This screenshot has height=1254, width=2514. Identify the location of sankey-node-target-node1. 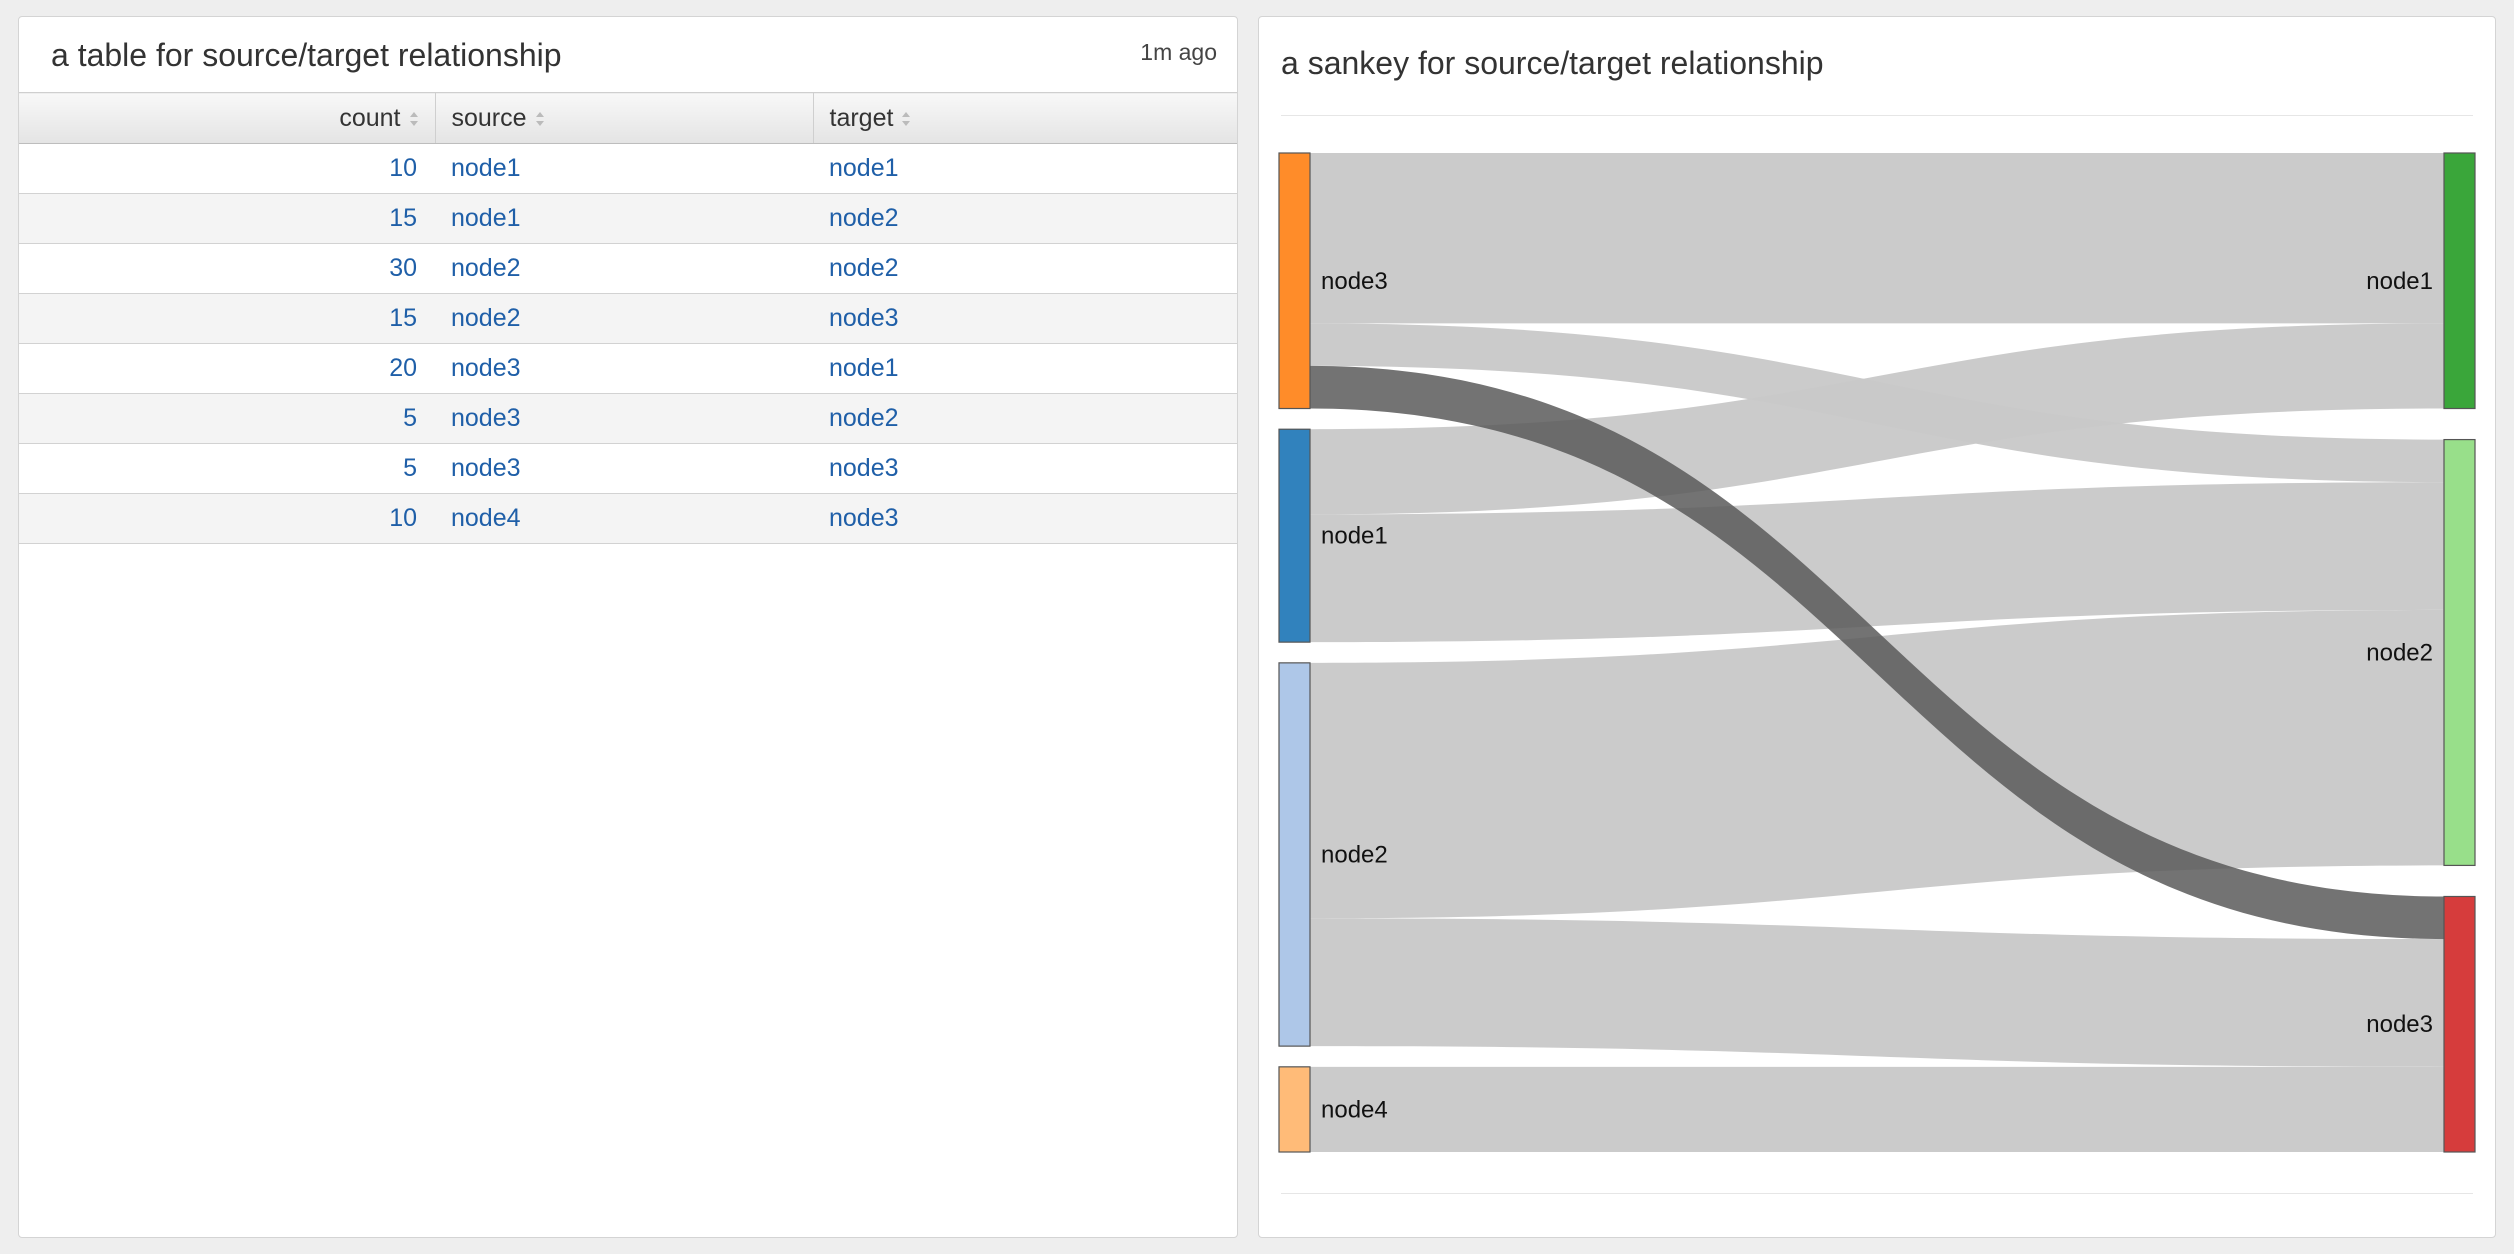
(2459, 281).